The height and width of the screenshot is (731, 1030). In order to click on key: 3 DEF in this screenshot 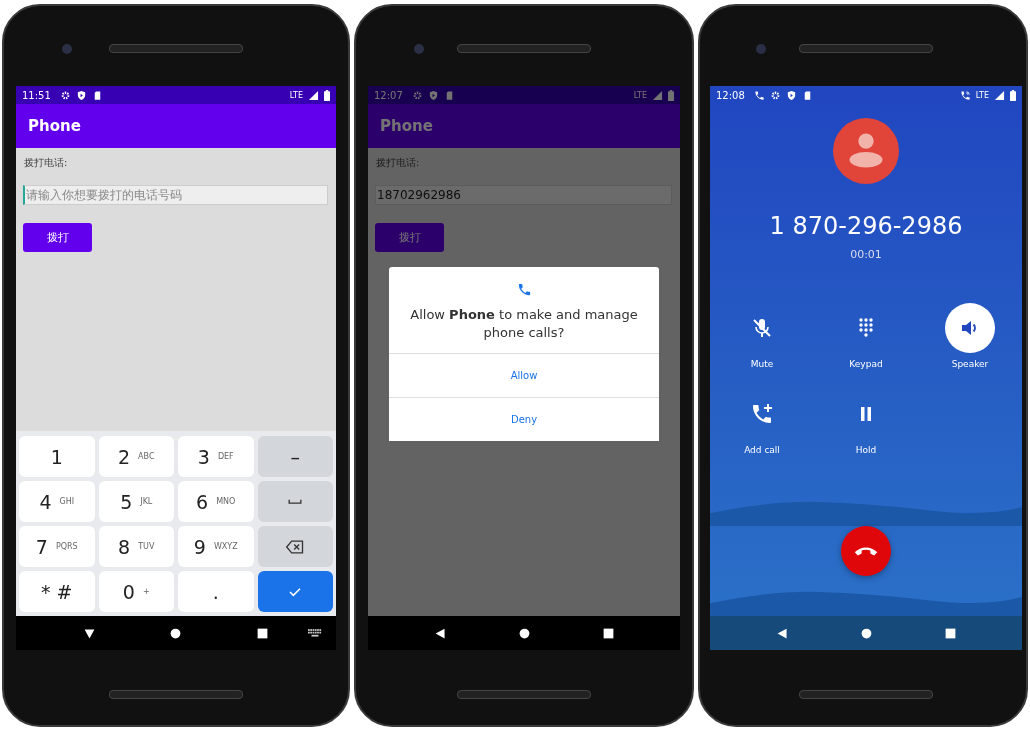, I will do `click(216, 456)`.